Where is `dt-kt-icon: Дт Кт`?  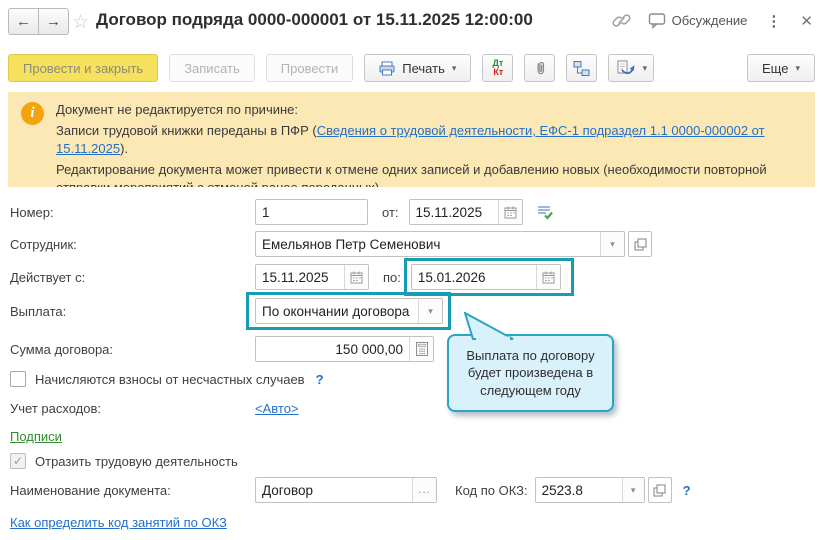
dt-kt-icon: Дт Кт is located at coordinates (498, 67).